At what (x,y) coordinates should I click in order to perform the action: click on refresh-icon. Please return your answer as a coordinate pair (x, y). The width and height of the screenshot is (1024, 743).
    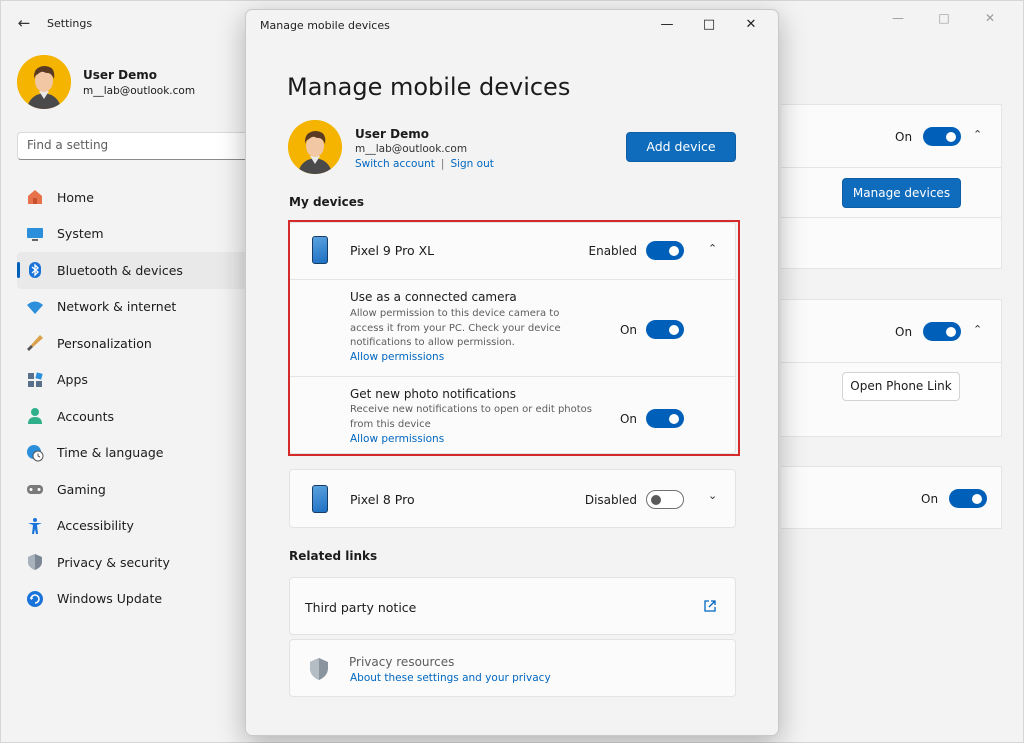
    Looking at the image, I should click on (35, 599).